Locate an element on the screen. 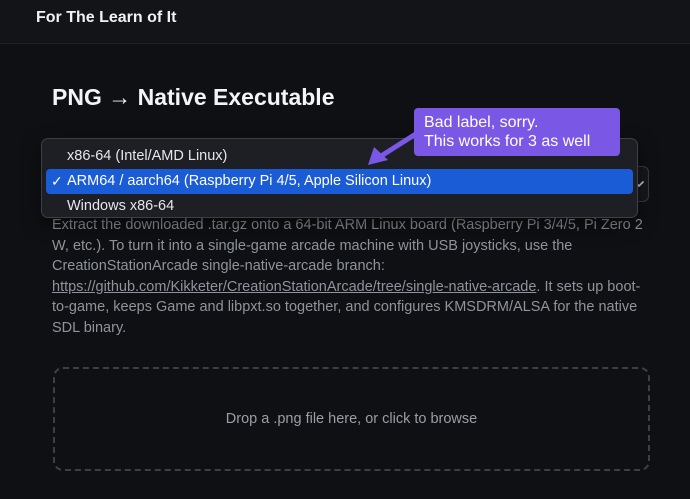 This screenshot has height=499, width=690. site-brand: For The Learn of It is located at coordinates (106, 18).